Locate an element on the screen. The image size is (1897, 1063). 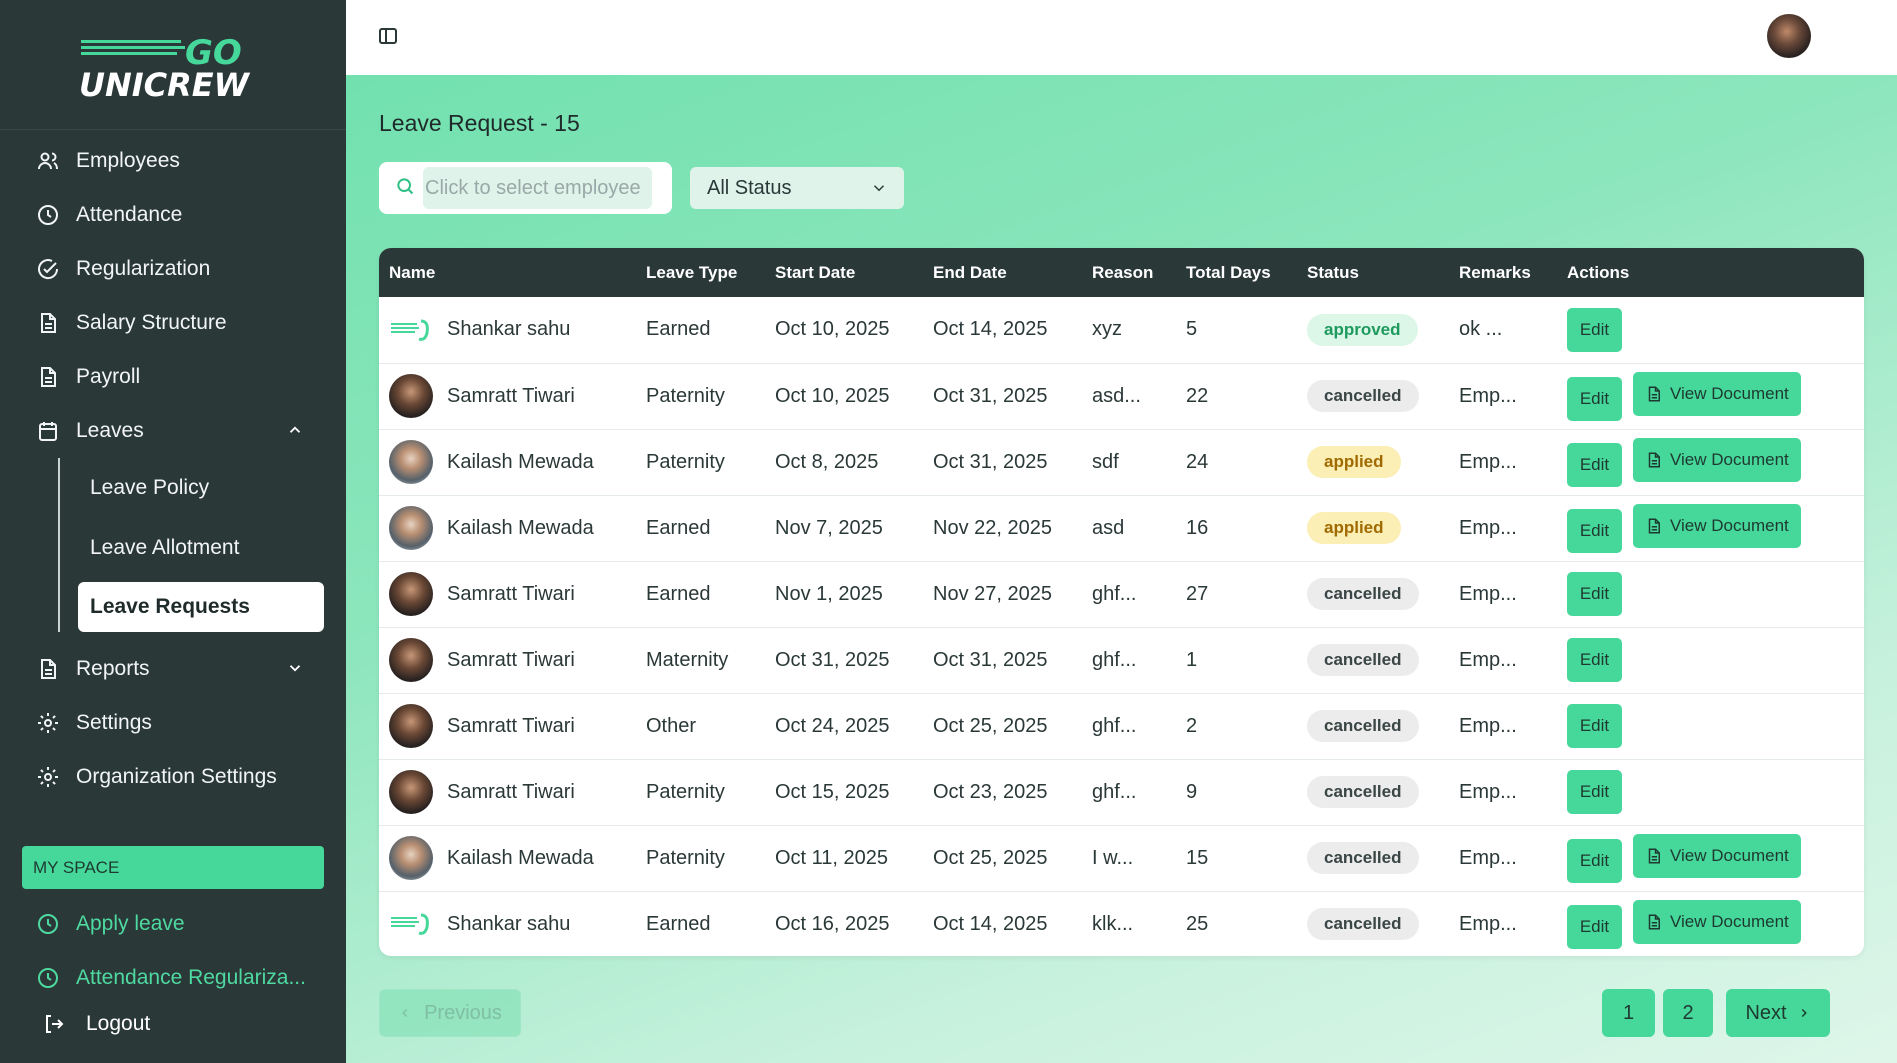
brand-logo: GO UNICREW is located at coordinates (173, 65).